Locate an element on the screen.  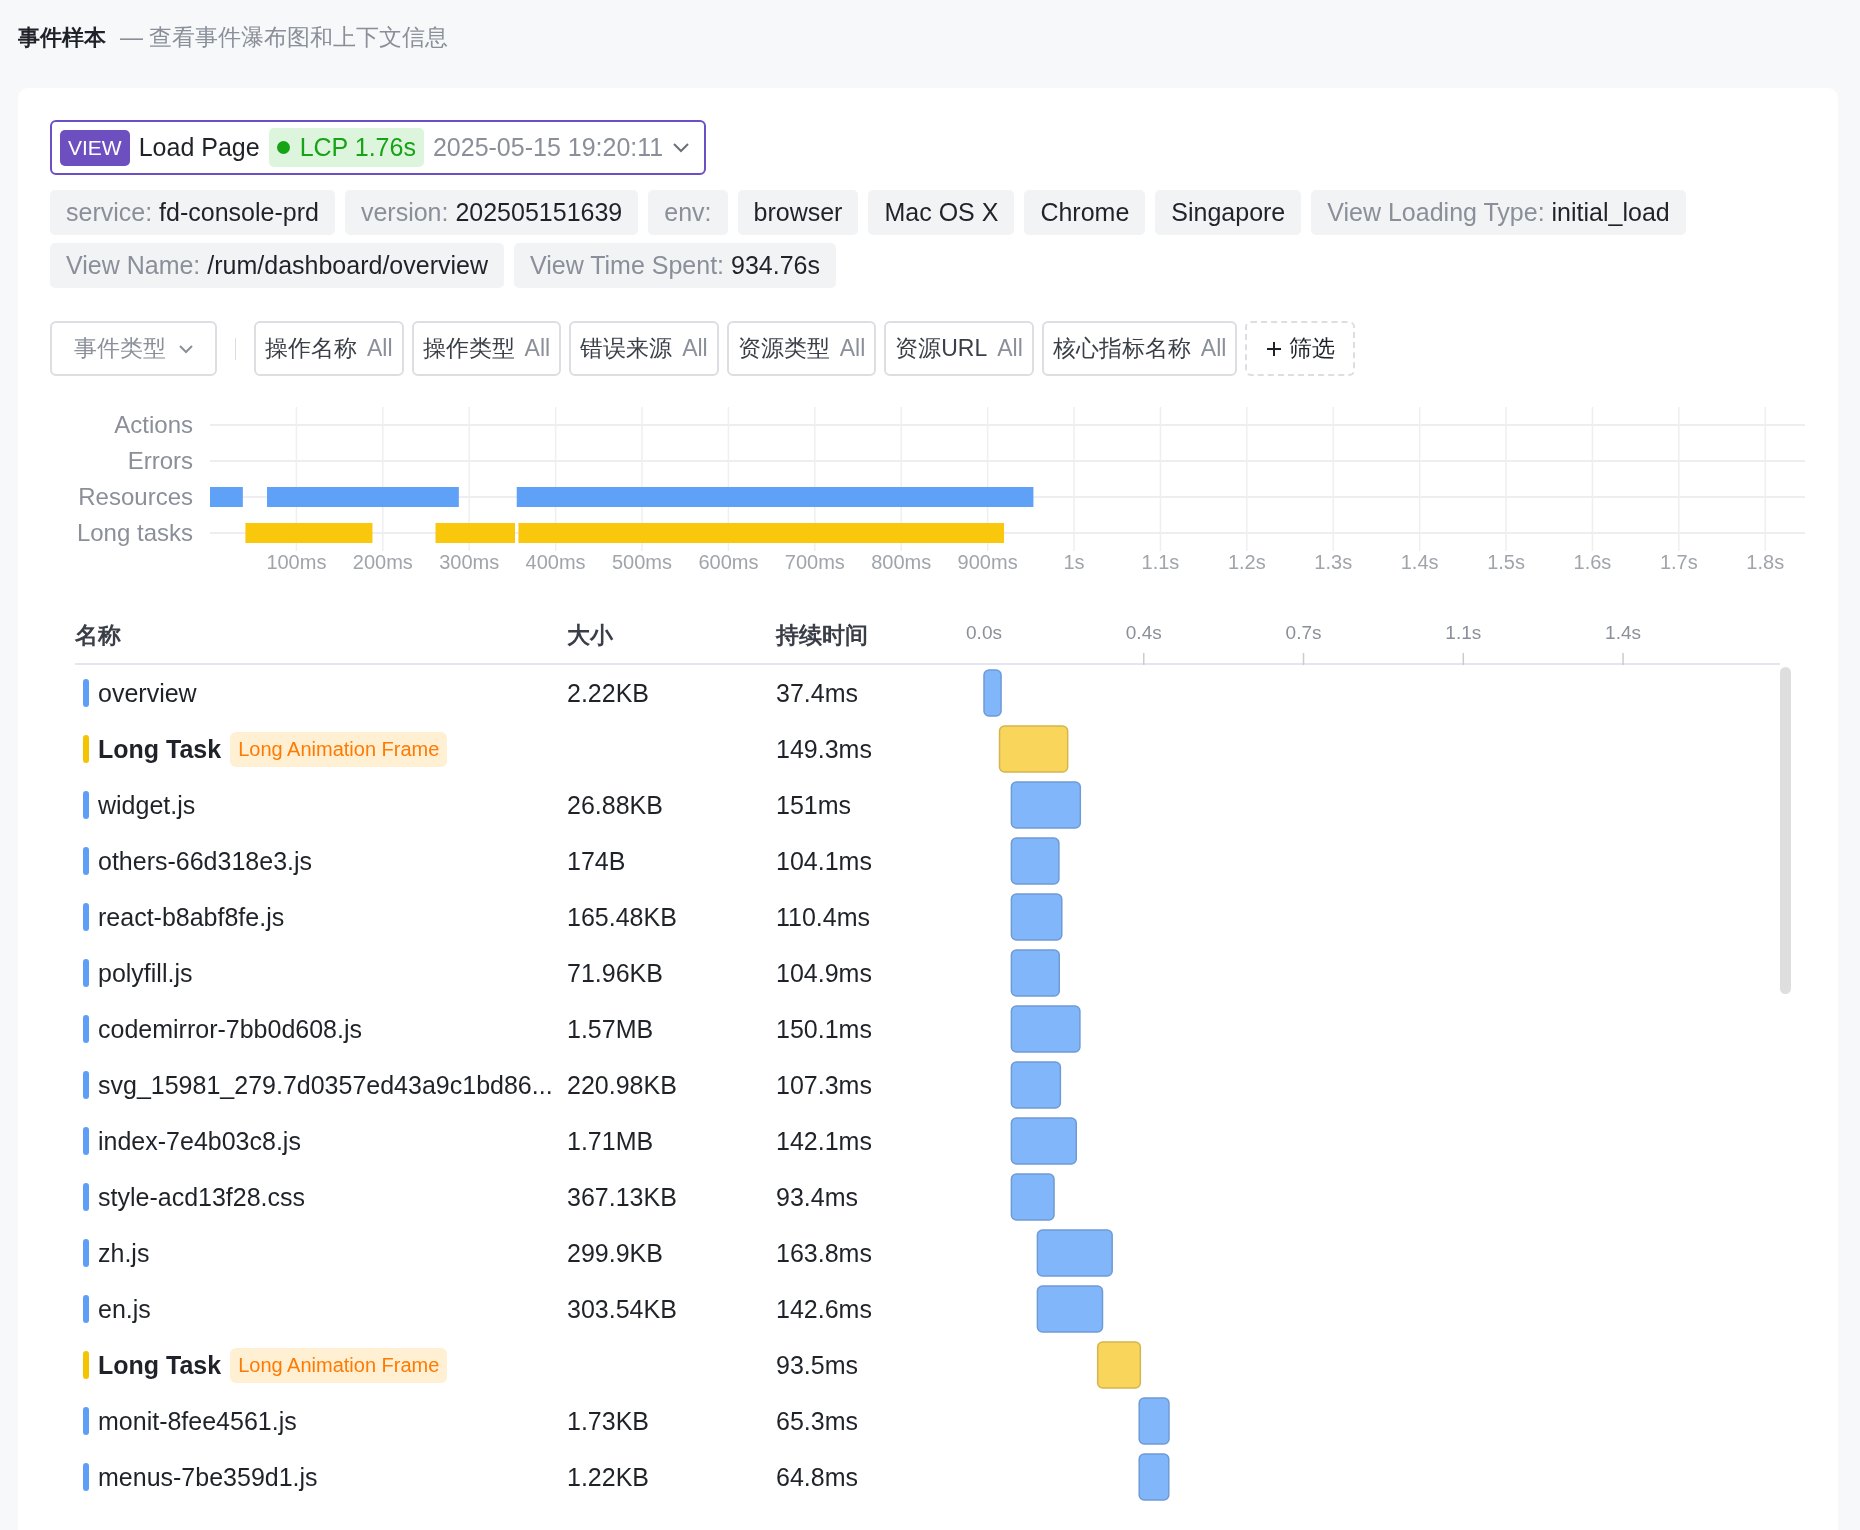
context-tag: Chrome is located at coordinates (1085, 212).